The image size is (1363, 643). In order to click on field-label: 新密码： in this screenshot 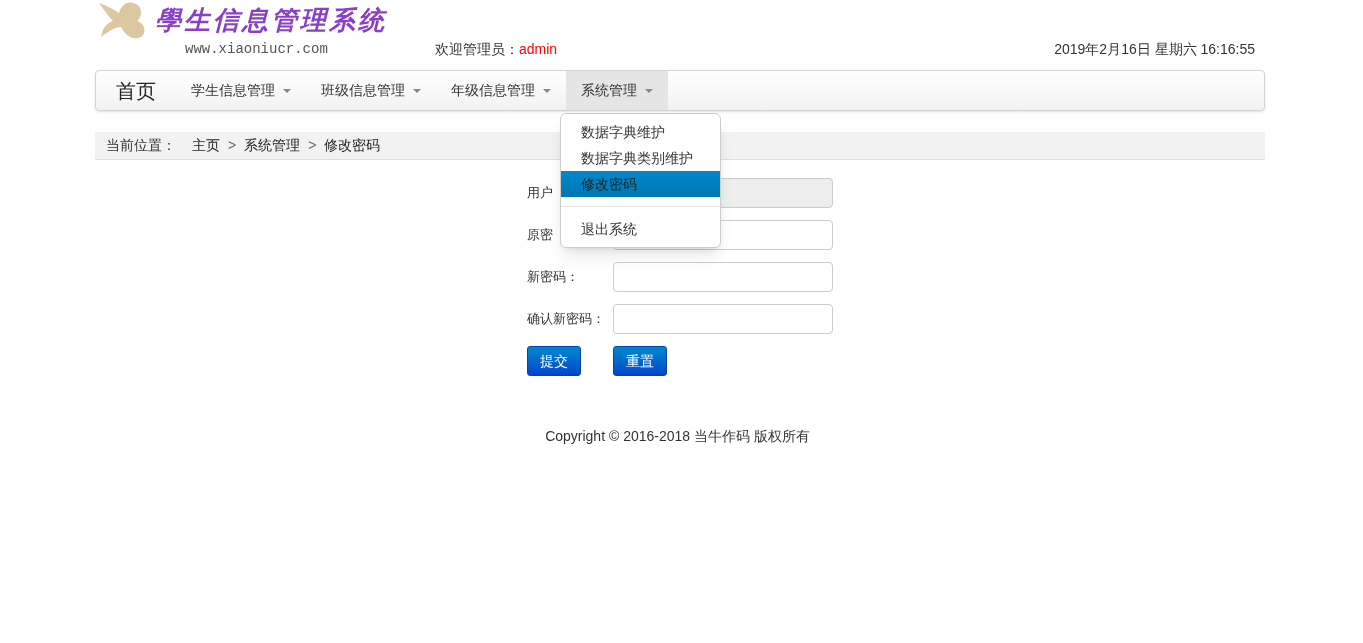, I will do `click(553, 277)`.